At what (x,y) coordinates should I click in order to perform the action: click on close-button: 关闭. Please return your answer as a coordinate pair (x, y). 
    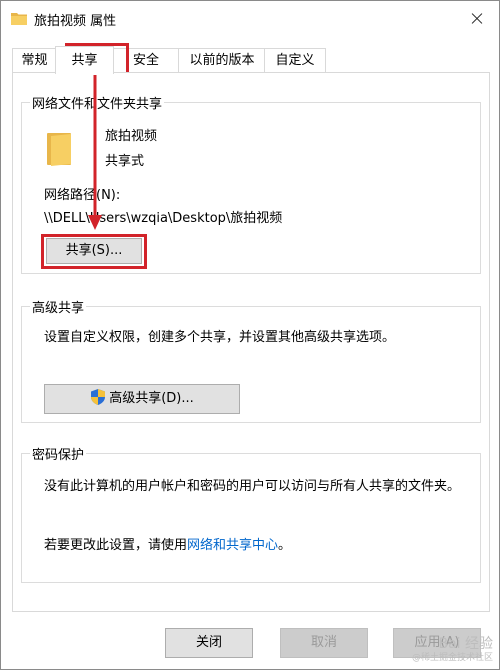
    Looking at the image, I should click on (209, 643).